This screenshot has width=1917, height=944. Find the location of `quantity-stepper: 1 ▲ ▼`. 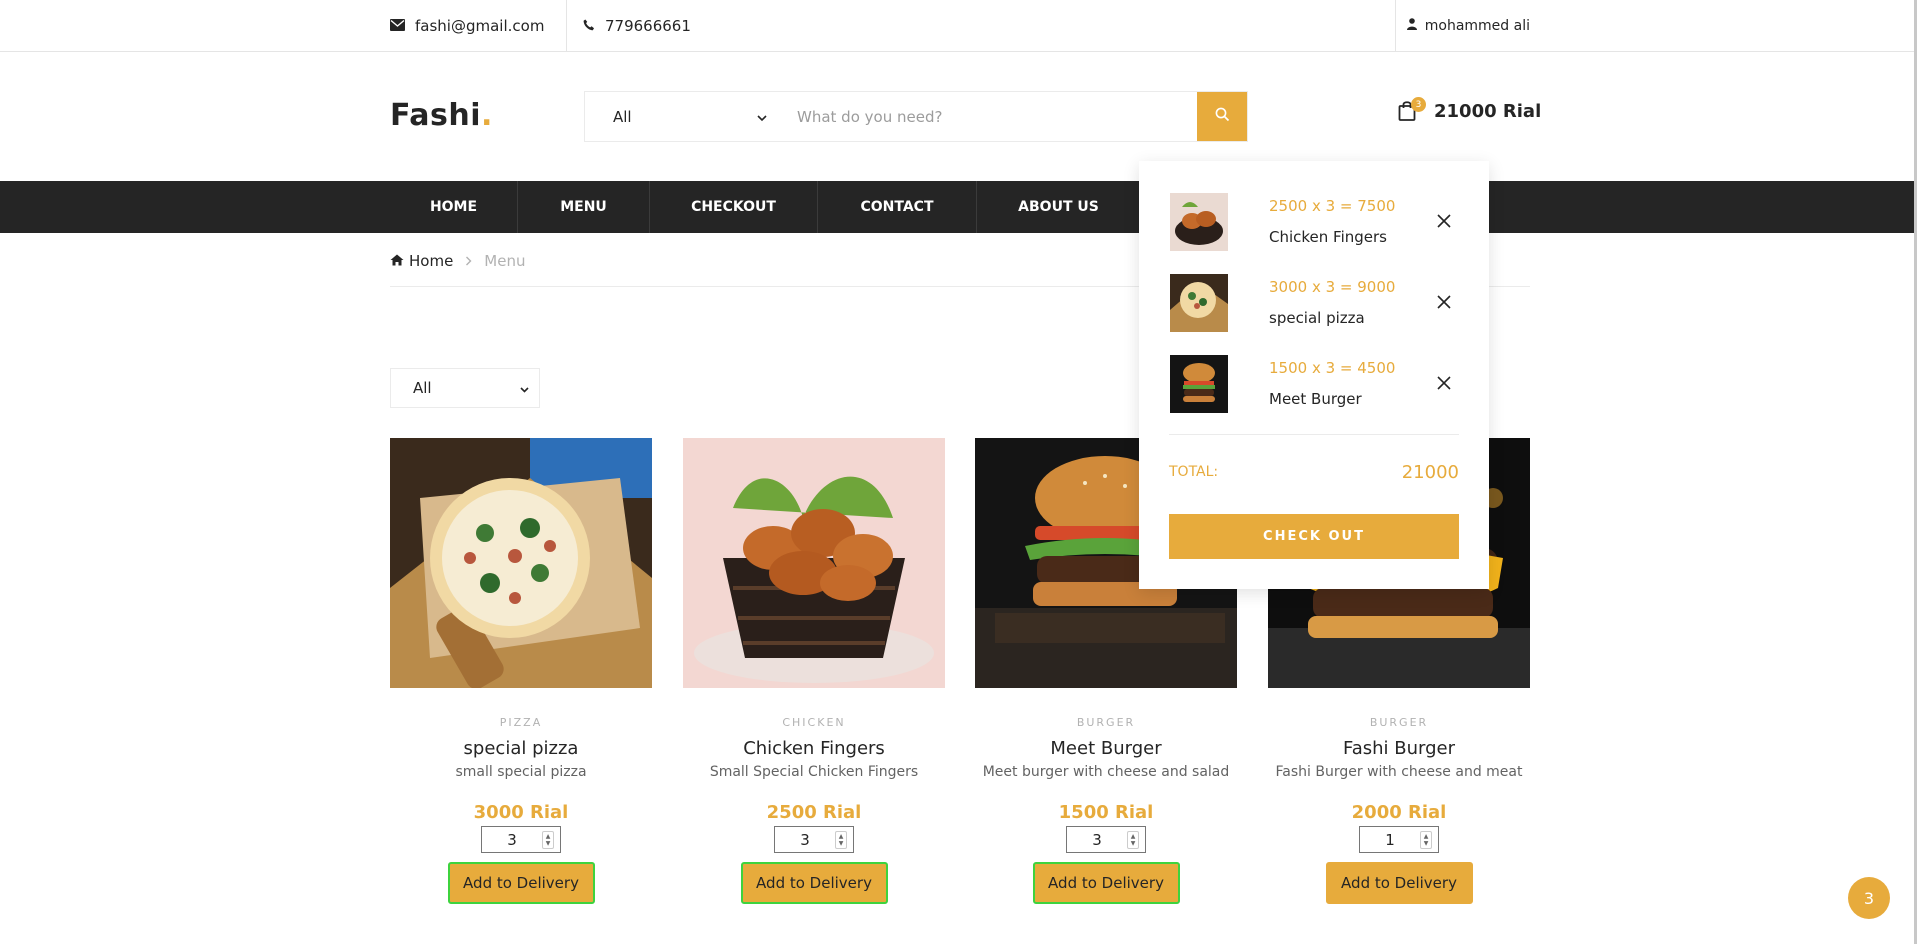

quantity-stepper: 1 ▲ ▼ is located at coordinates (1399, 839).